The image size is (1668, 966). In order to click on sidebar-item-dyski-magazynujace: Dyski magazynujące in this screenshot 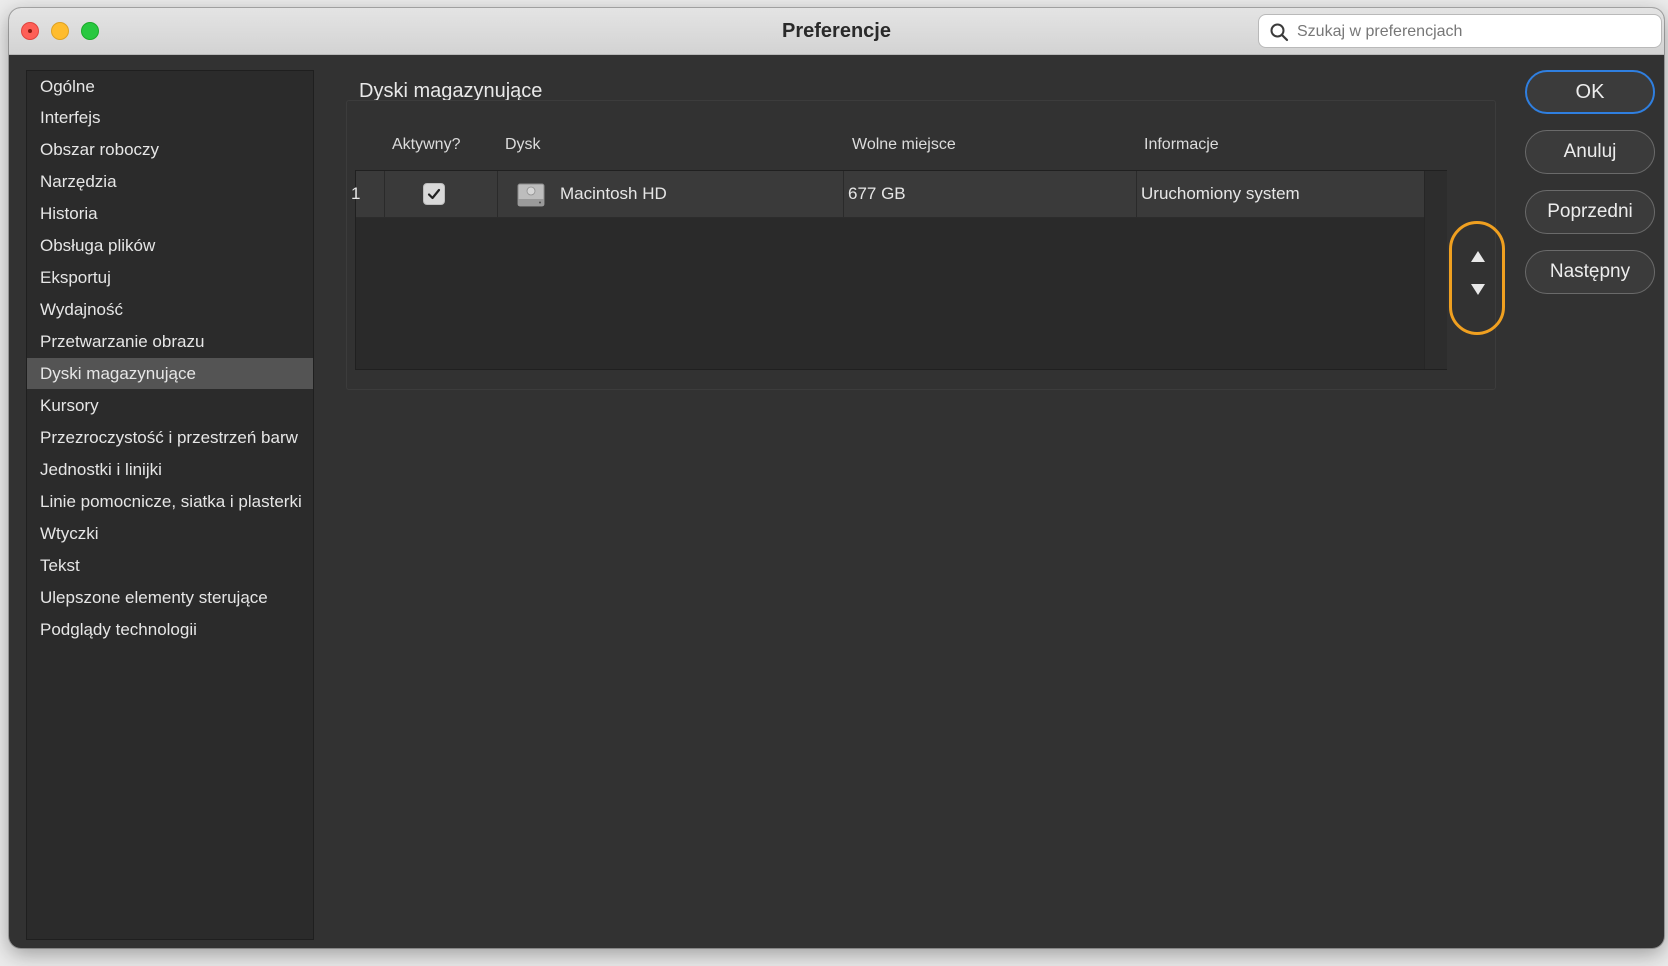, I will do `click(170, 373)`.